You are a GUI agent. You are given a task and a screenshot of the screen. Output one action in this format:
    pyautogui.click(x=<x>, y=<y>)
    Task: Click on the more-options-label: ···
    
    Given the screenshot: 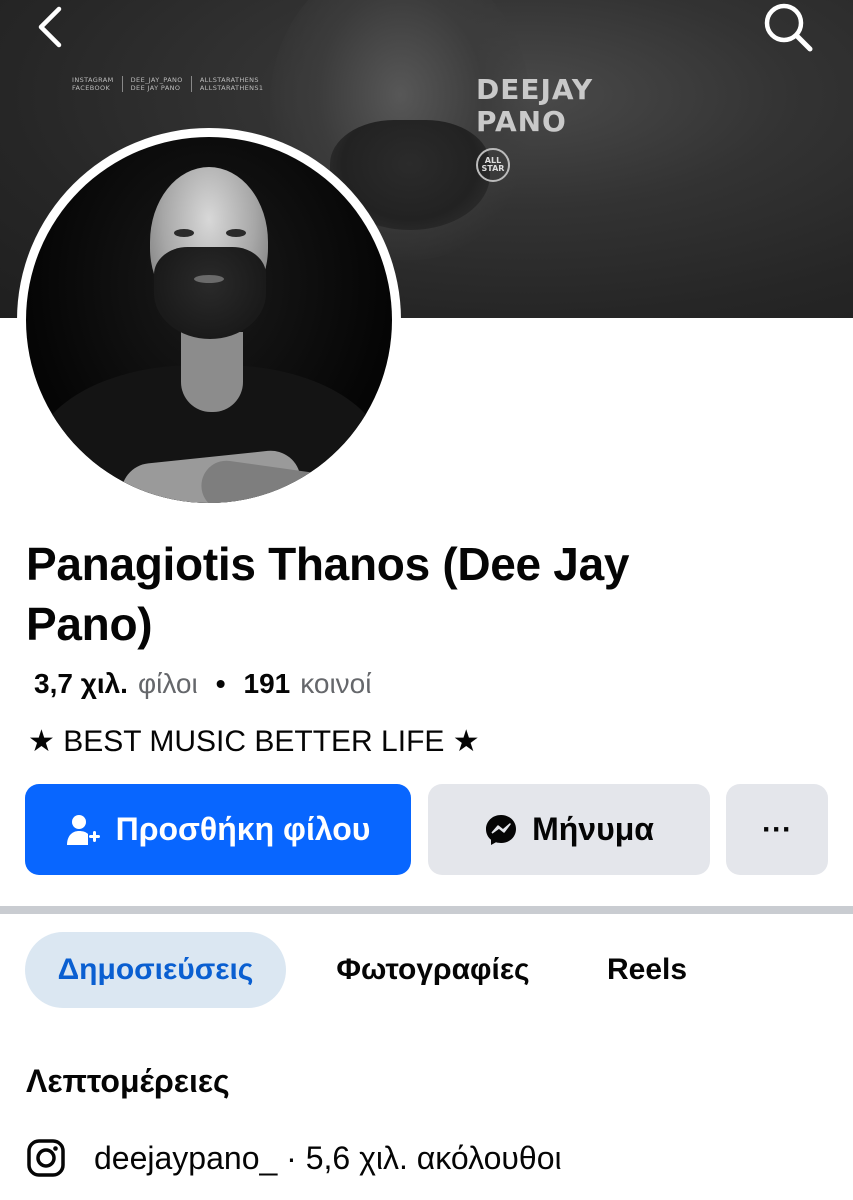 What is the action you would take?
    pyautogui.click(x=777, y=829)
    